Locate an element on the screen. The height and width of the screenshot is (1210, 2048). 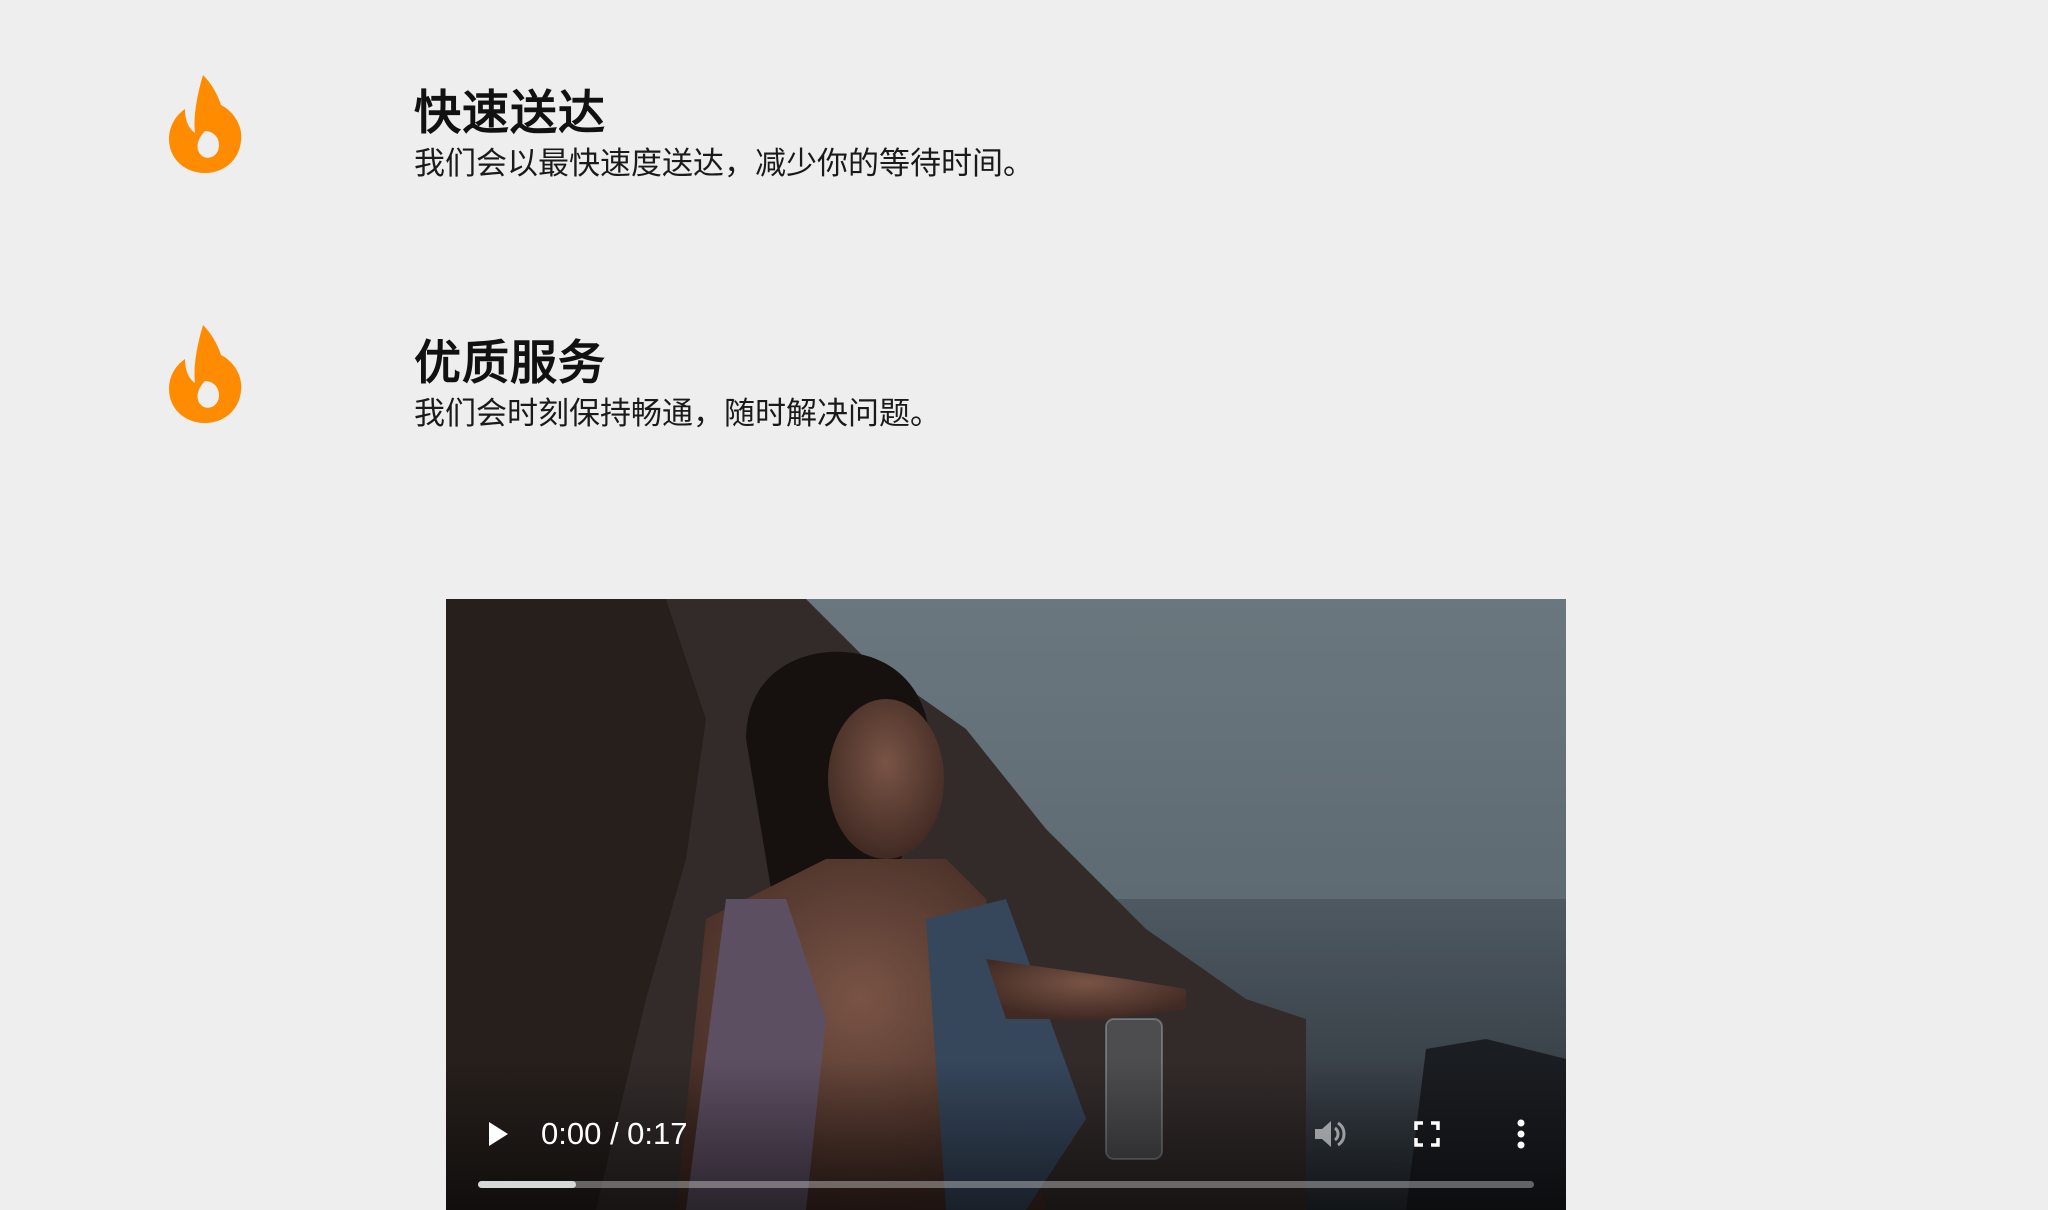
feature-title: 优质服务 is located at coordinates (510, 363).